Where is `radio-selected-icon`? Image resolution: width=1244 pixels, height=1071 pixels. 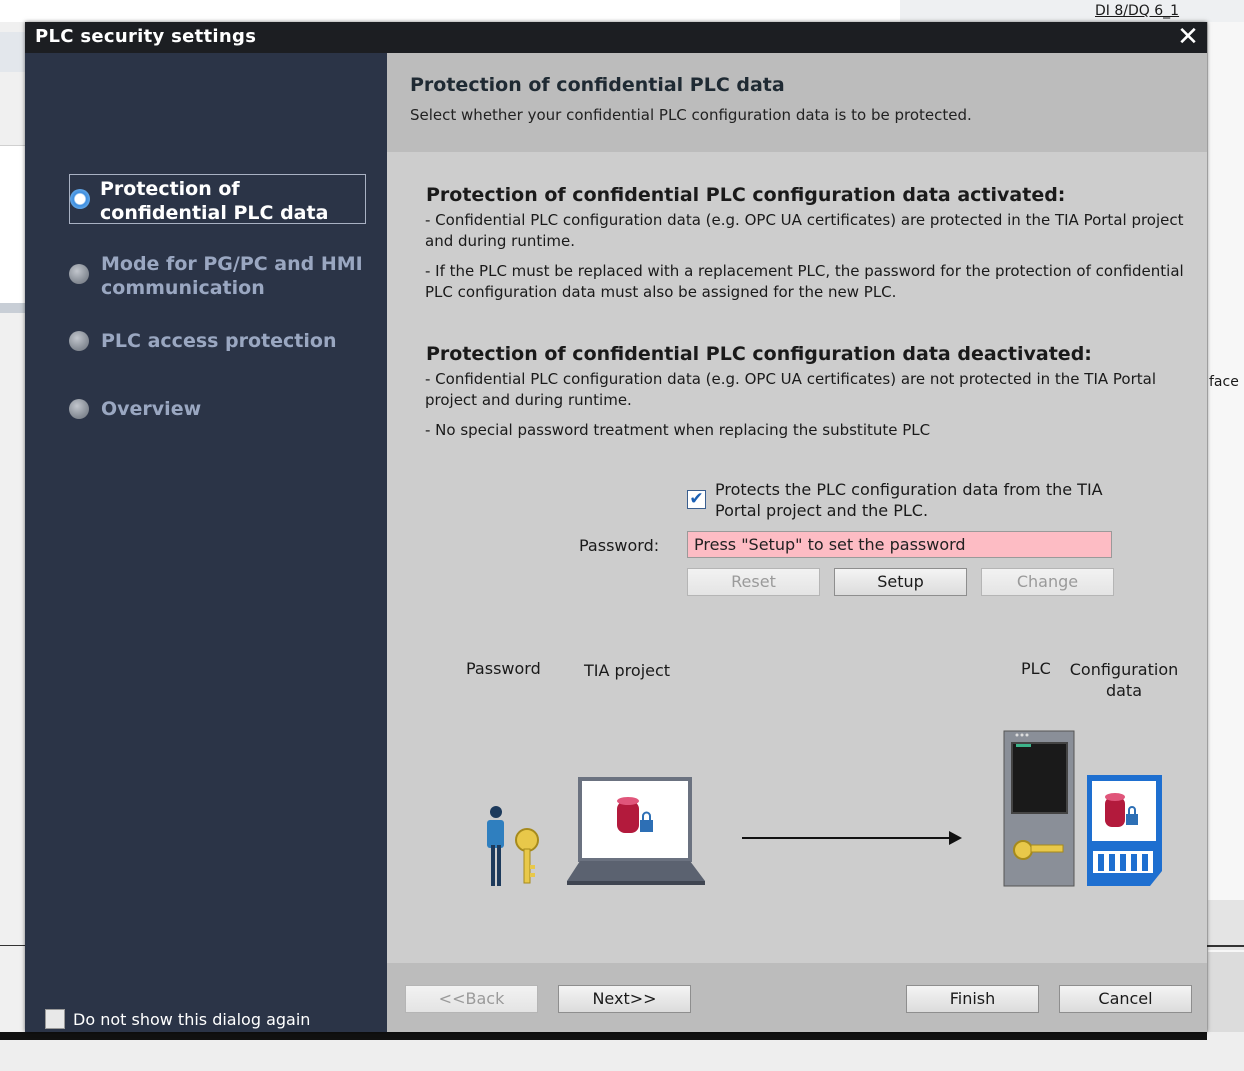
radio-selected-icon is located at coordinates (80, 199).